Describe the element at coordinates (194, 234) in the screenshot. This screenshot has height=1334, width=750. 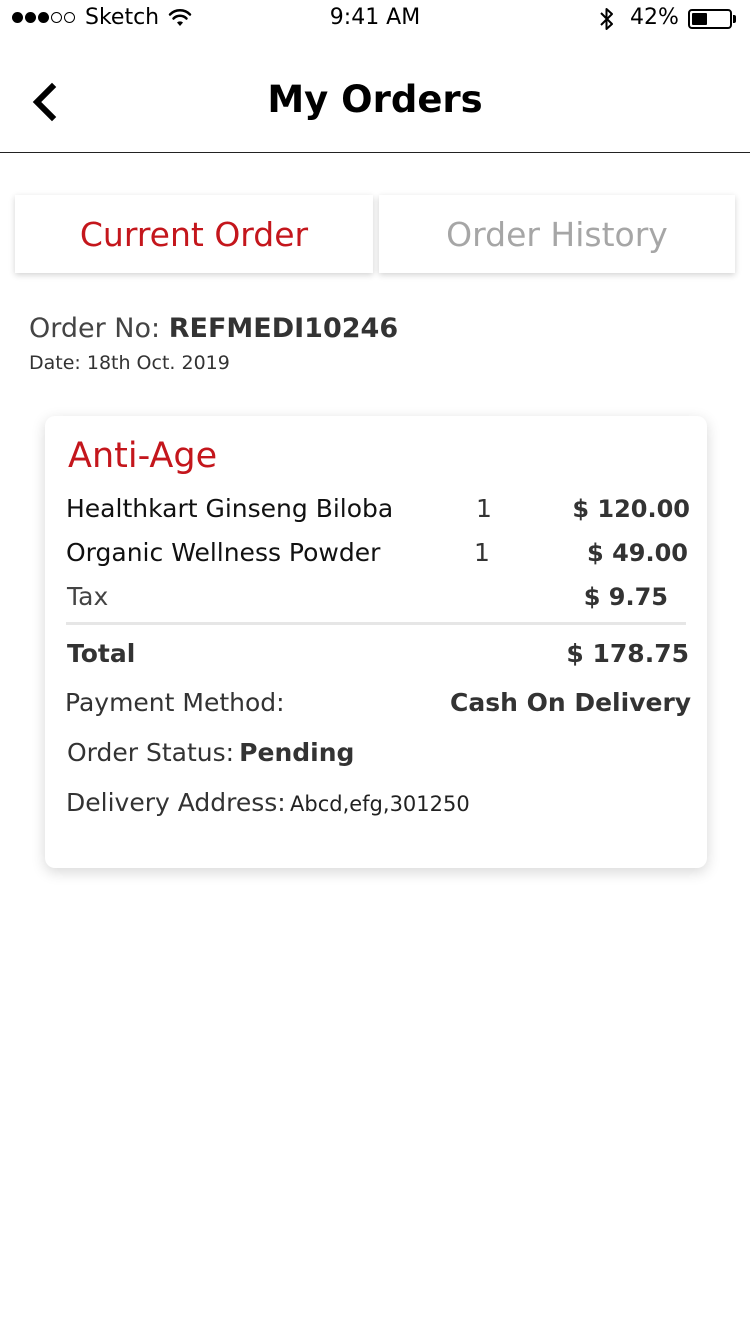
I see `tab-current-order: Current Order` at that location.